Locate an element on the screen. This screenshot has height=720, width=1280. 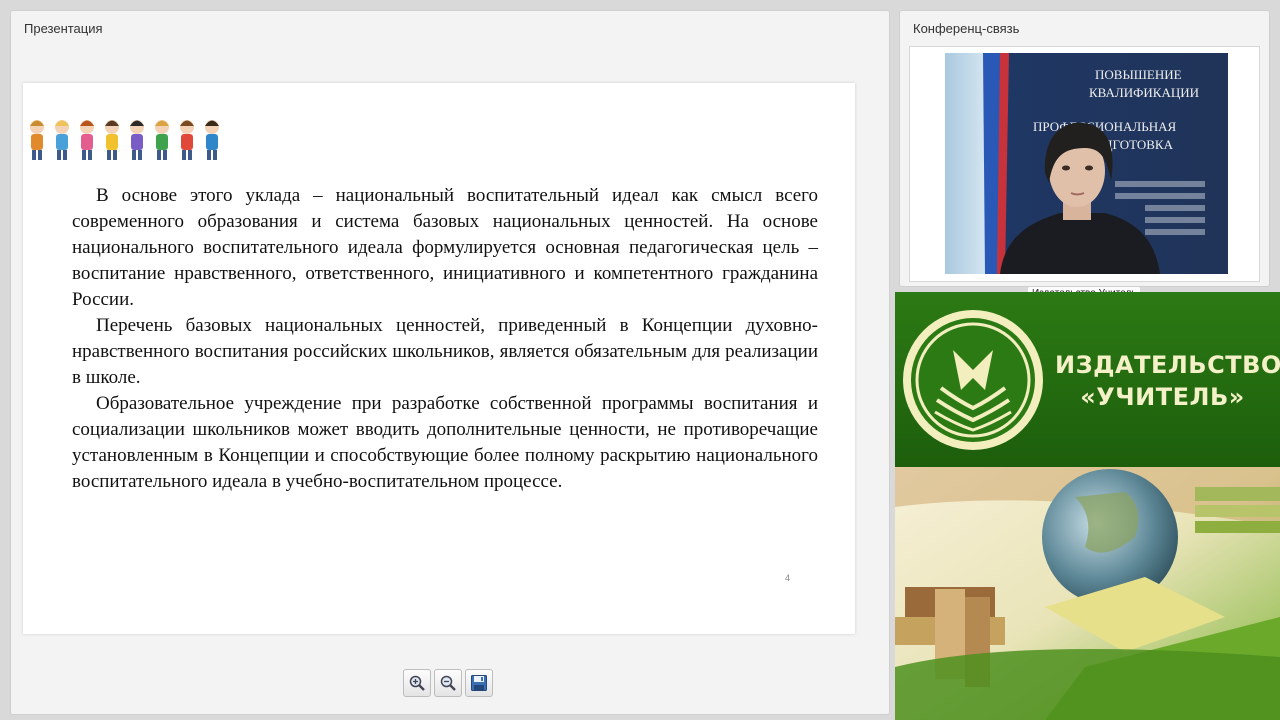
save-icon is located at coordinates (479, 683).